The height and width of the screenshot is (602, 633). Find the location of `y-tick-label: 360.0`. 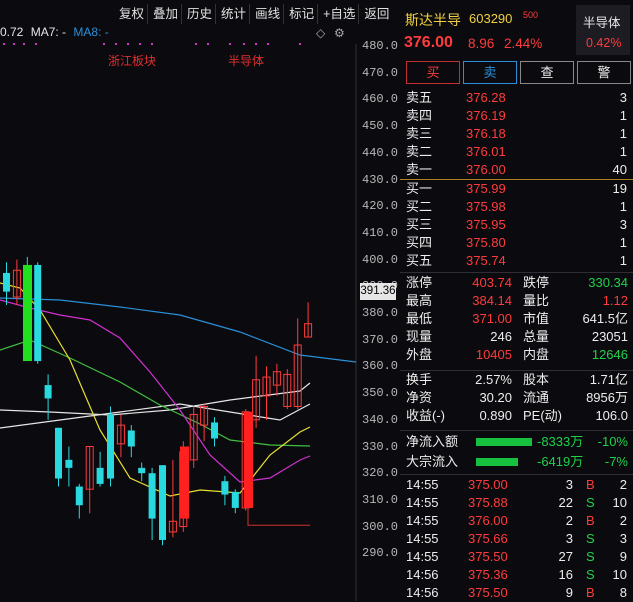

y-tick-label: 360.0 is located at coordinates (380, 366).